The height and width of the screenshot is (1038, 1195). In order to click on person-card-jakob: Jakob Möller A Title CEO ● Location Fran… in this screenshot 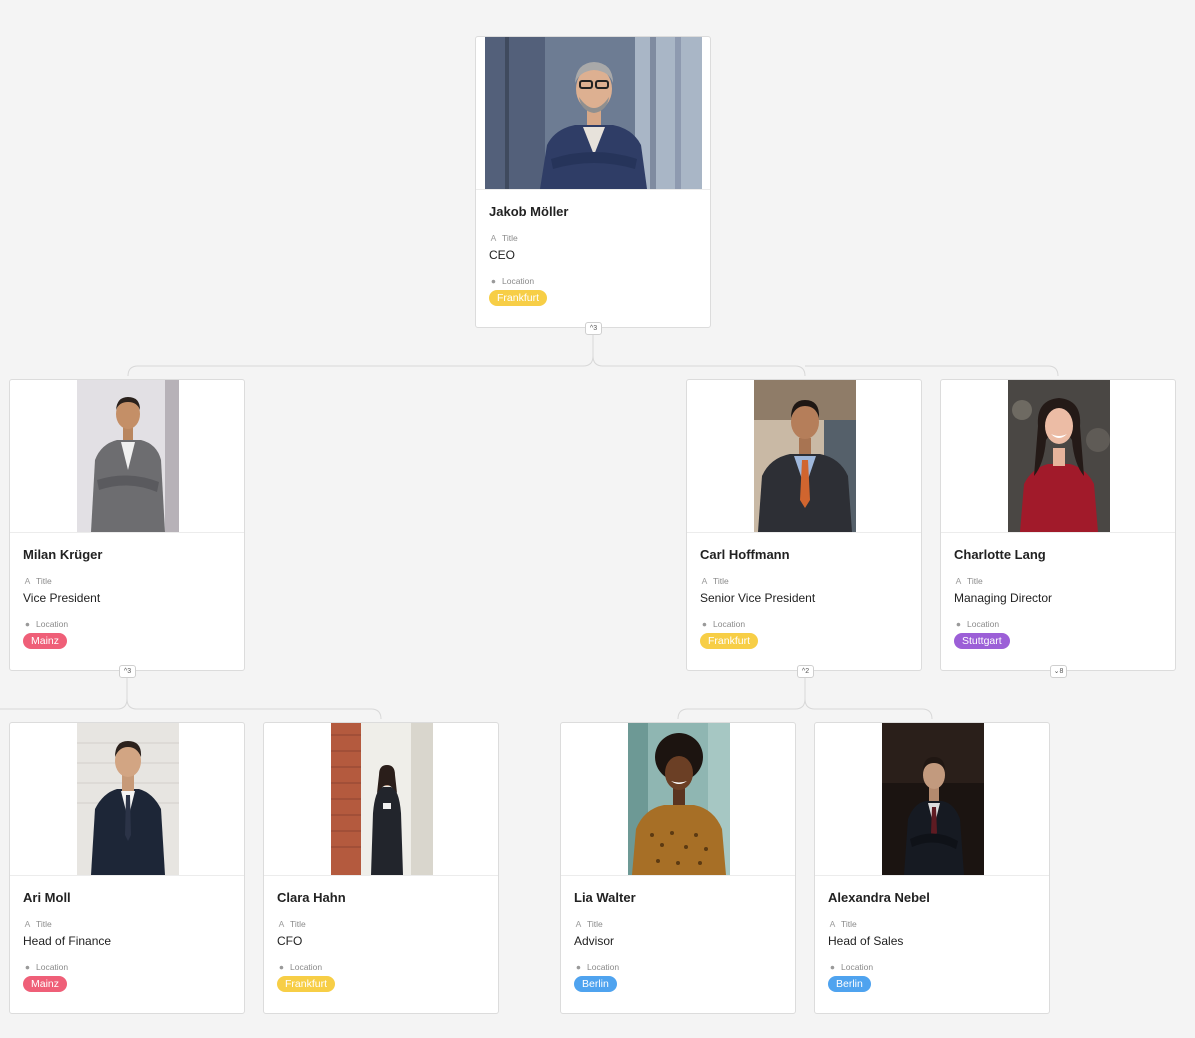, I will do `click(593, 182)`.